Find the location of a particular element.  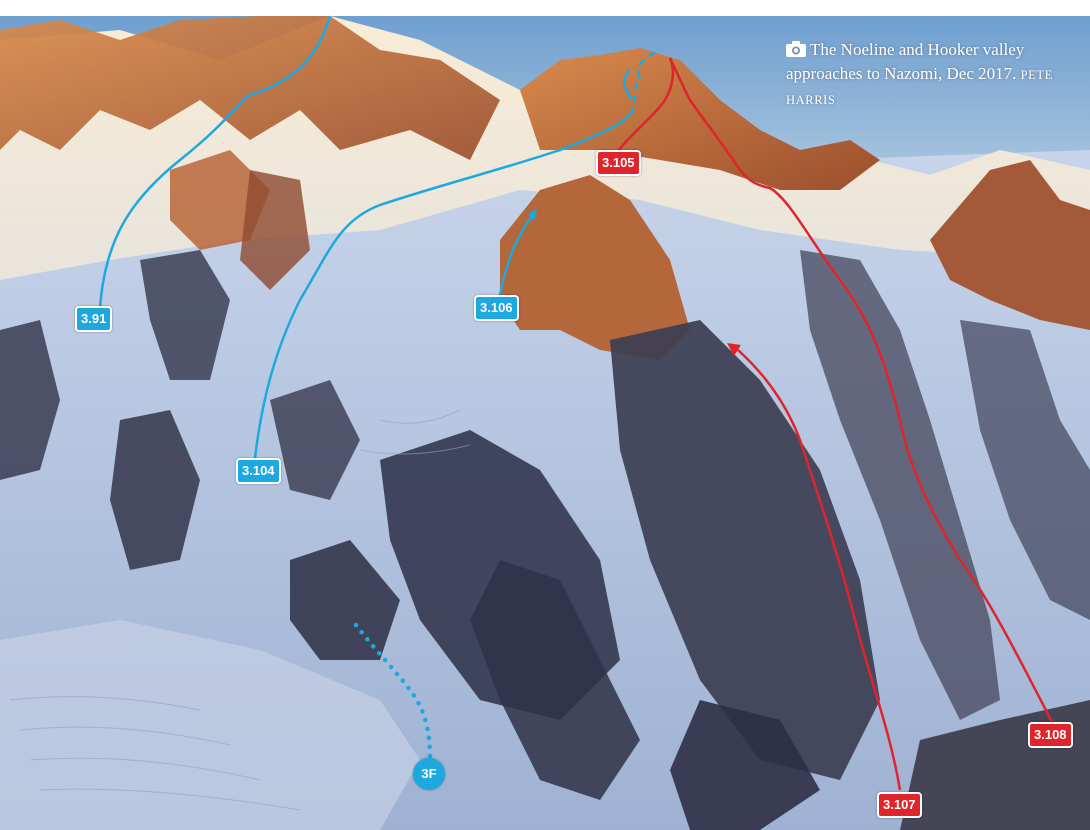

route-label-3.104: 3.104 is located at coordinates (258, 471).